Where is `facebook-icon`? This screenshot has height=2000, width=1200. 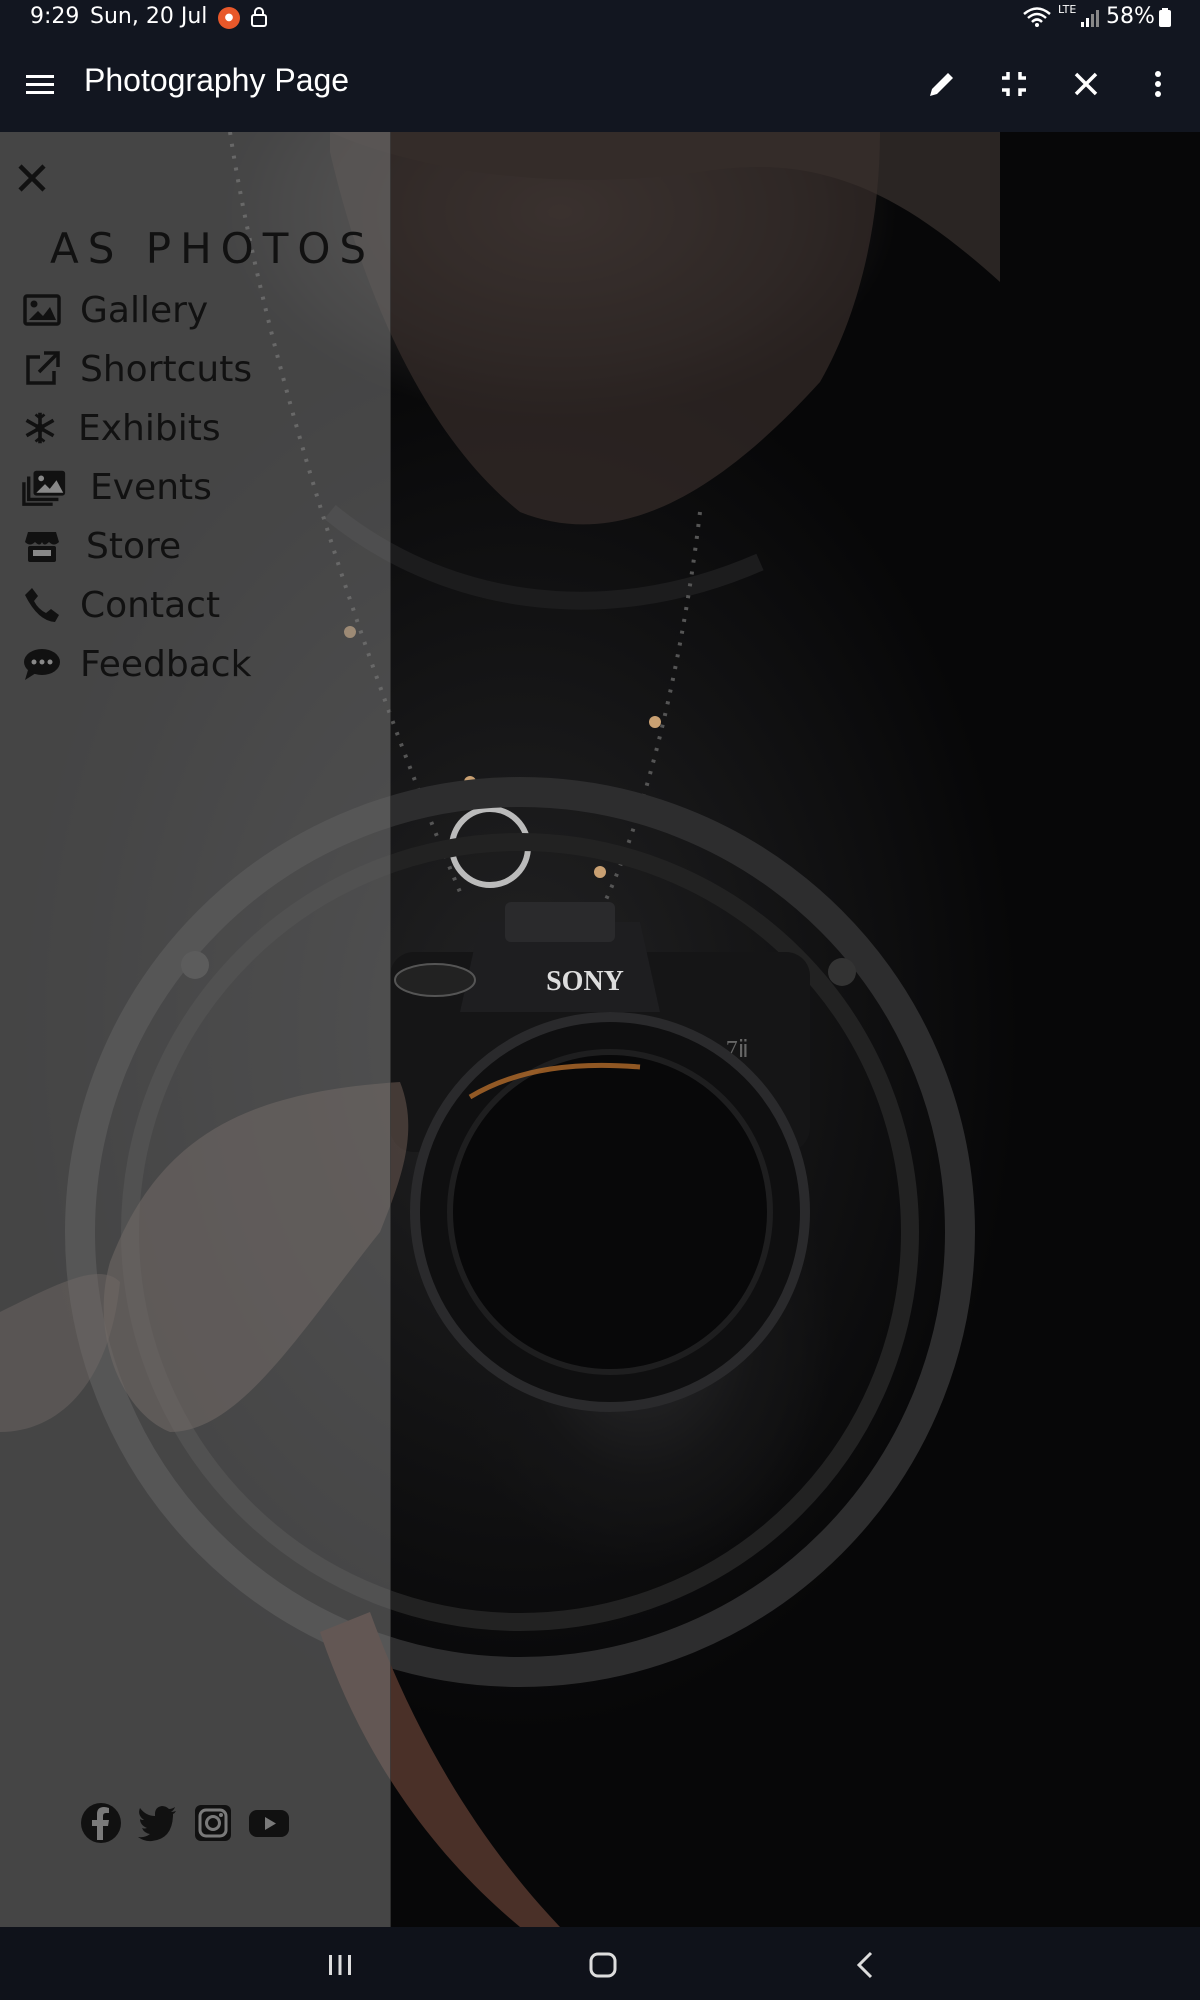
facebook-icon is located at coordinates (101, 1823).